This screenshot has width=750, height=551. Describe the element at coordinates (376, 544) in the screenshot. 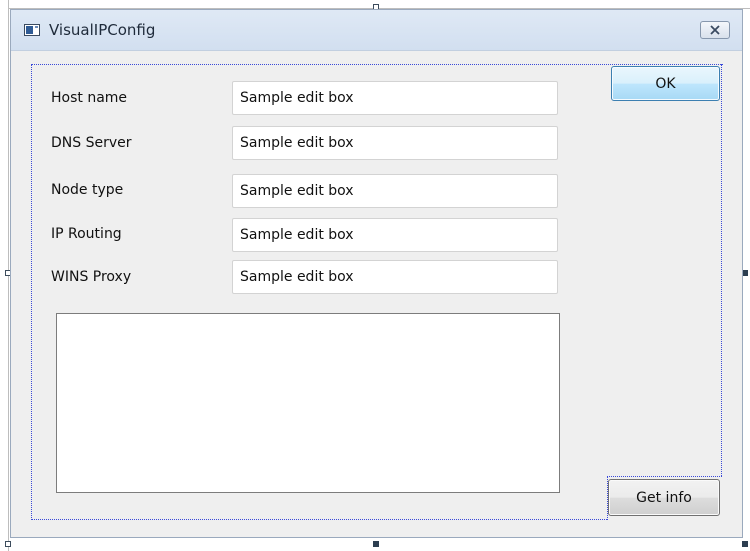

I see `resize-handle-bottom` at that location.